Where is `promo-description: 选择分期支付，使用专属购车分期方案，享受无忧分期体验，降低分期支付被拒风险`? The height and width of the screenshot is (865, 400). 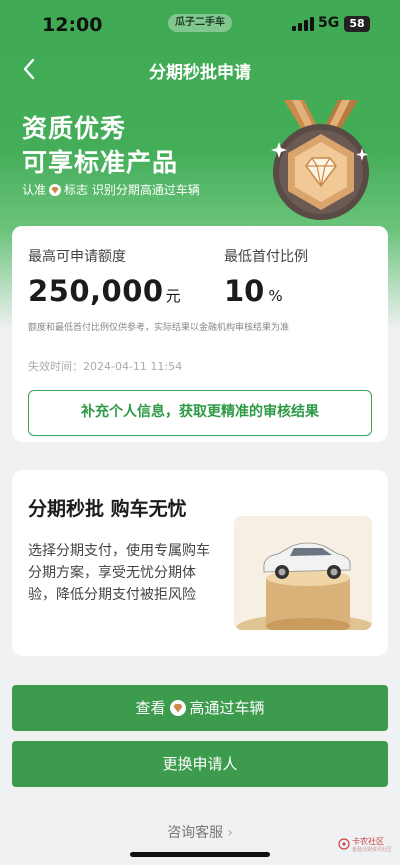
promo-description: 选择分期支付，使用专属购车分期方案，享受无忧分期体验，降低分期支付被拒风险 is located at coordinates (119, 573).